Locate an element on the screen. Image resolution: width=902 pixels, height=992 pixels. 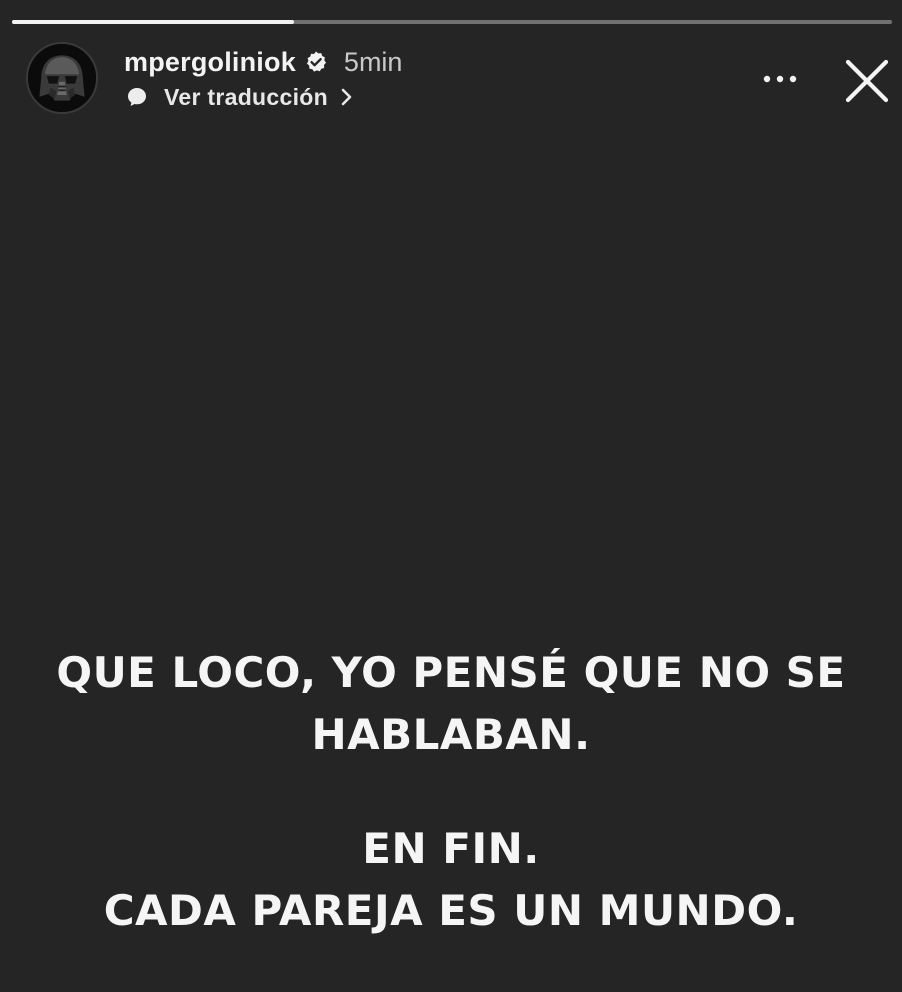
story-text-block: EN FIN. CADA PAREJA ES UN MUNDO. is located at coordinates (451, 880).